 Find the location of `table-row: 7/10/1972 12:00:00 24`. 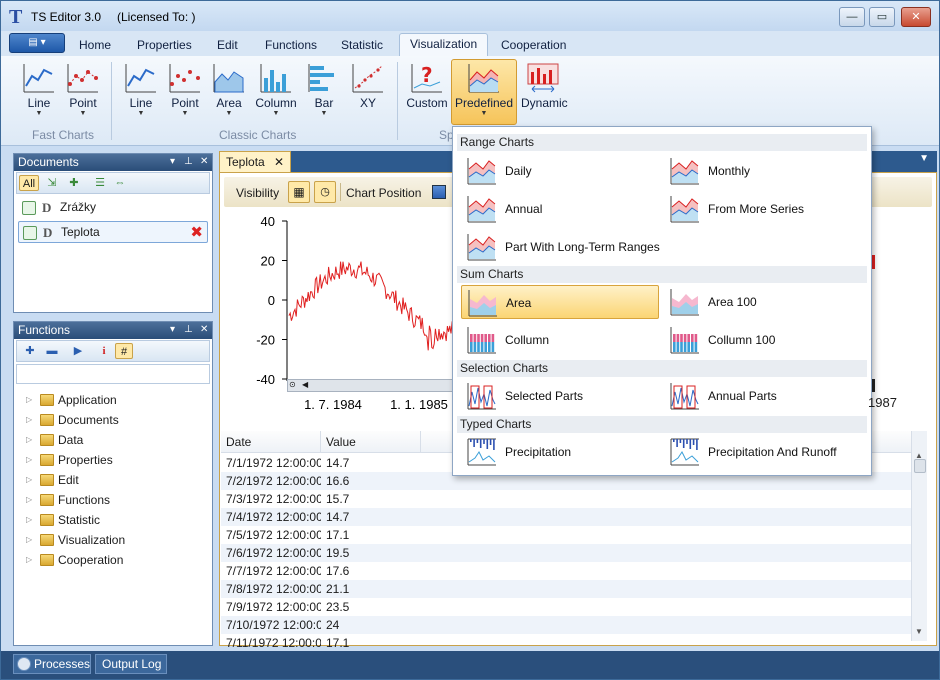

table-row: 7/10/1972 12:00:00 24 is located at coordinates (566, 625).